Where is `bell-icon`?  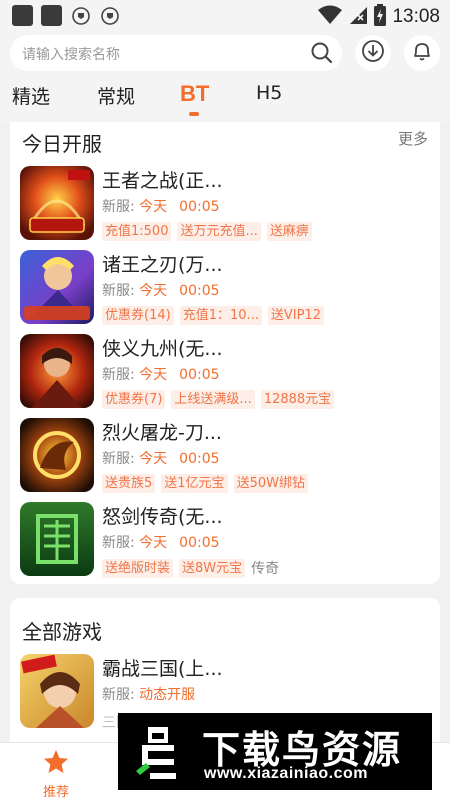 bell-icon is located at coordinates (422, 53).